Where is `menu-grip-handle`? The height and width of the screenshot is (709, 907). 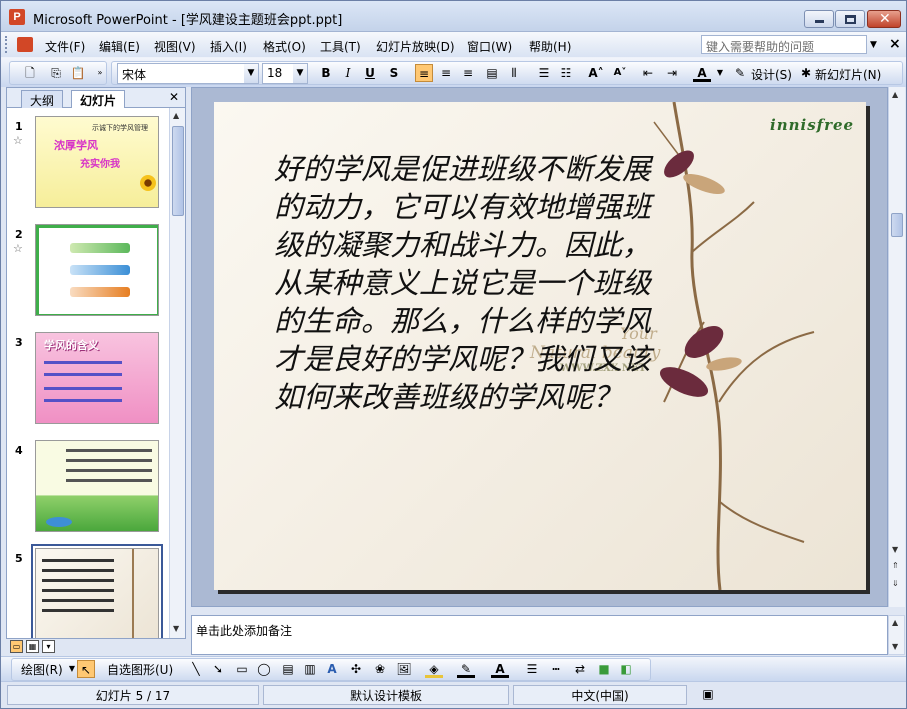
menu-grip-handle is located at coordinates (6, 44).